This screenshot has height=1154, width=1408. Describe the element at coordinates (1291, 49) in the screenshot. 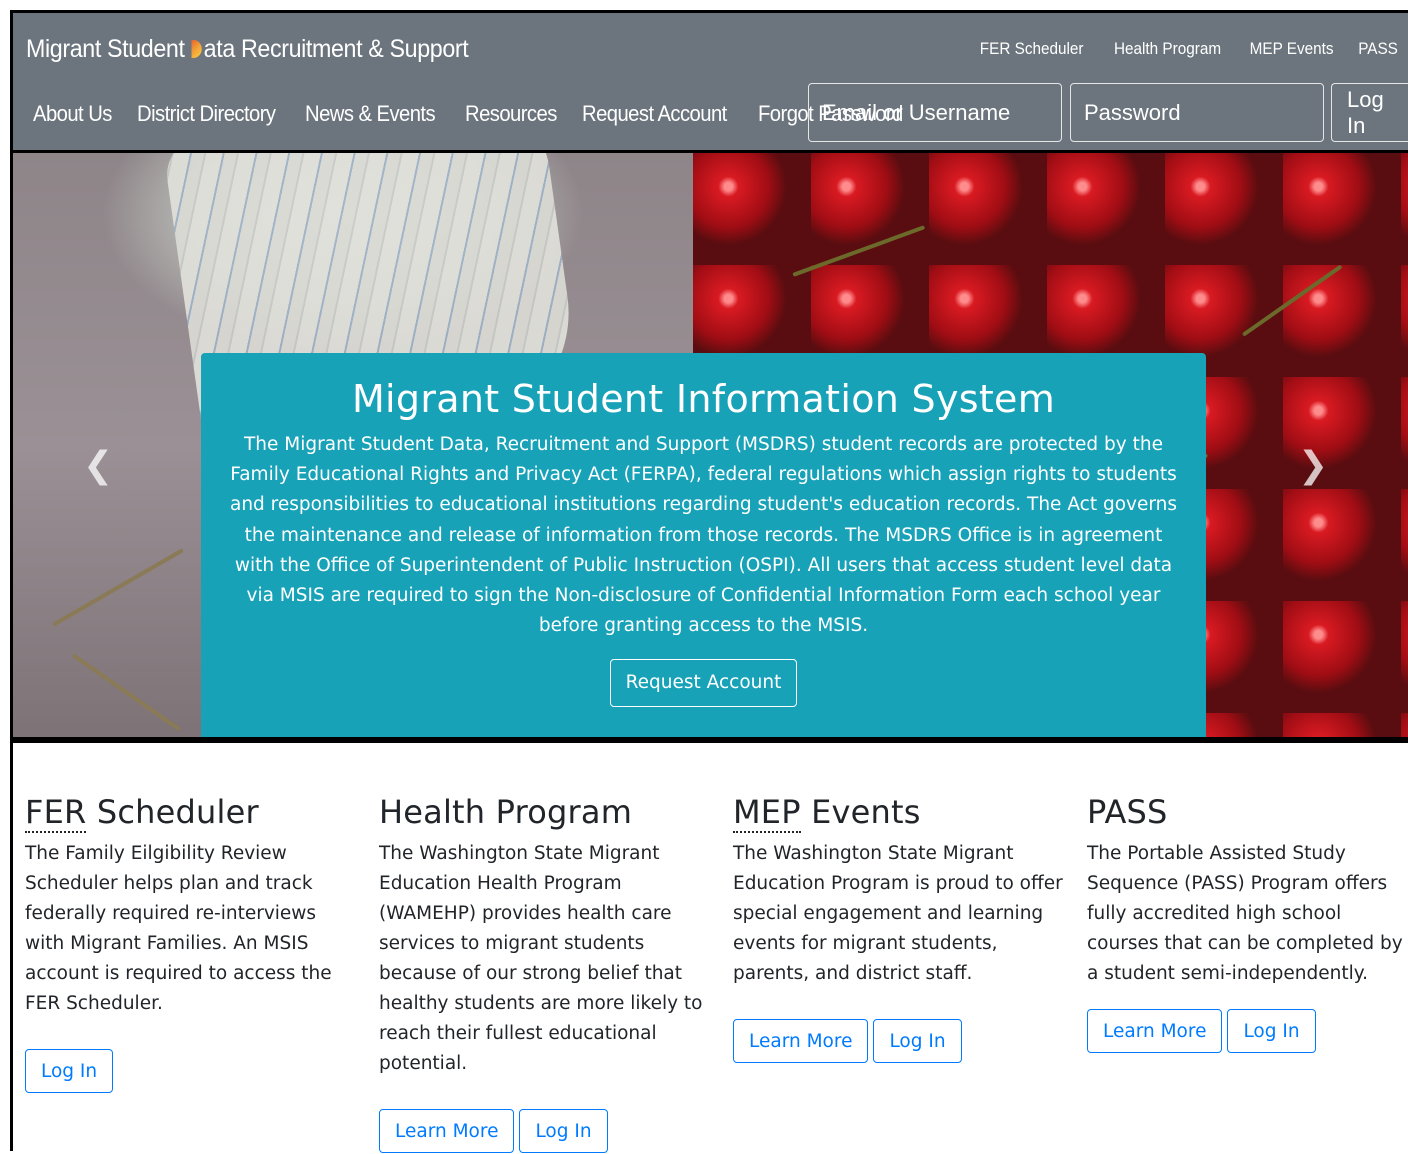

I see `toplink-mep-events: MEP Events` at that location.